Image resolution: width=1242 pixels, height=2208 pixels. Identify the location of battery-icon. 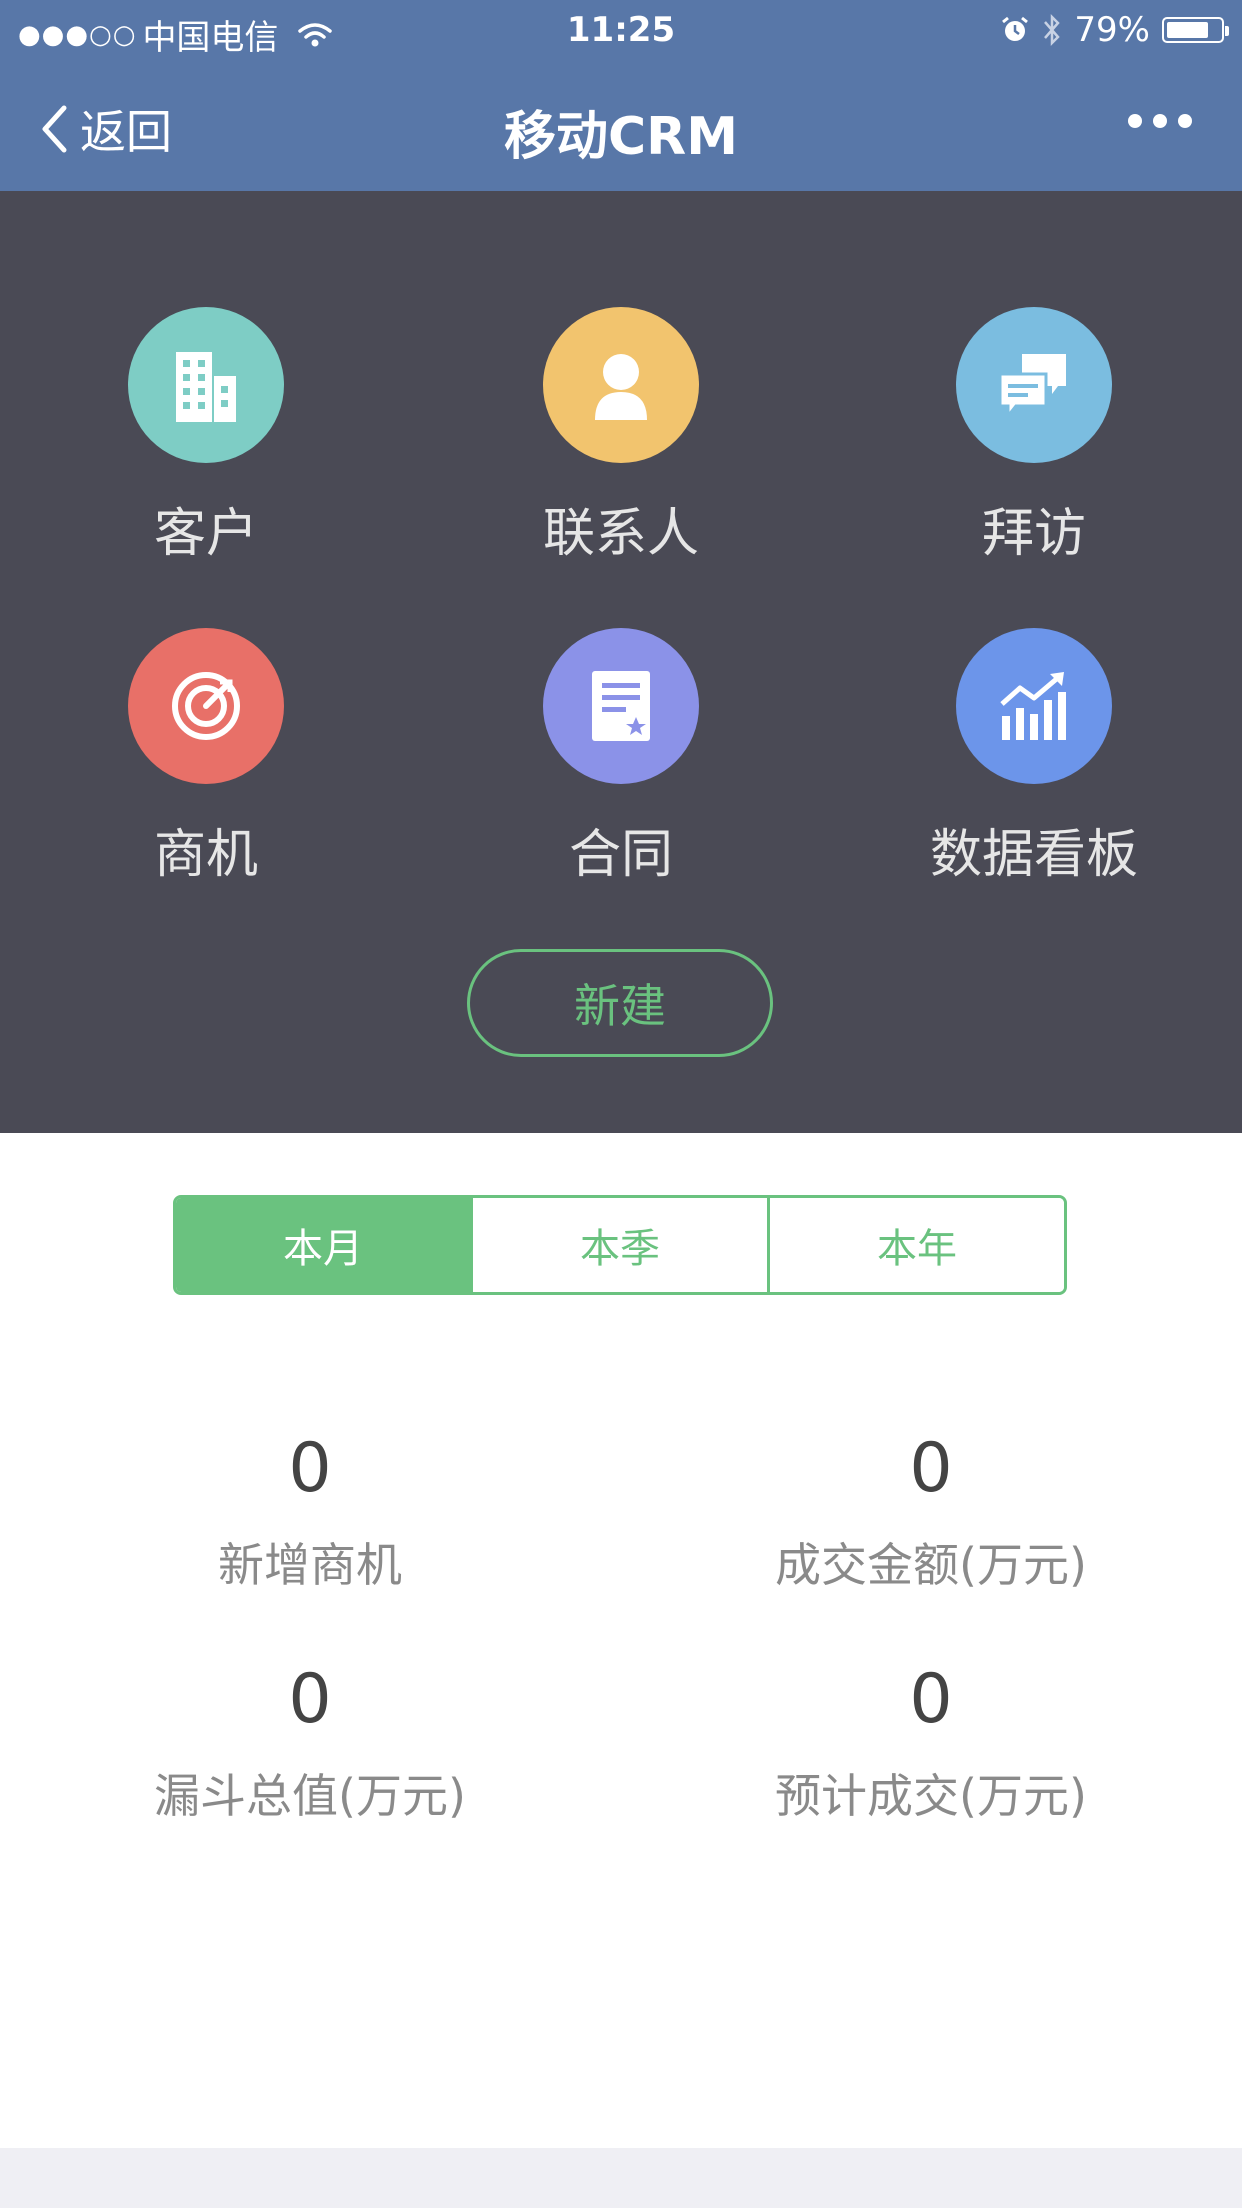
(1195, 30).